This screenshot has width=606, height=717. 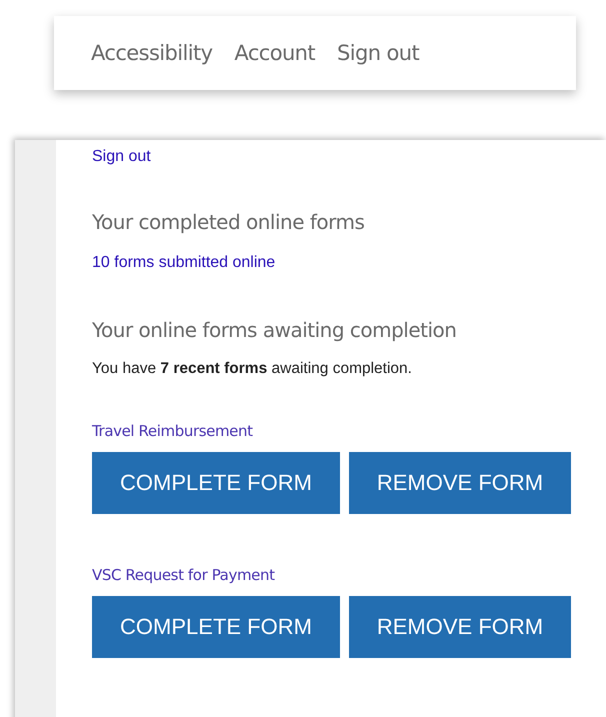 I want to click on nav-link: Account, so click(x=275, y=53).